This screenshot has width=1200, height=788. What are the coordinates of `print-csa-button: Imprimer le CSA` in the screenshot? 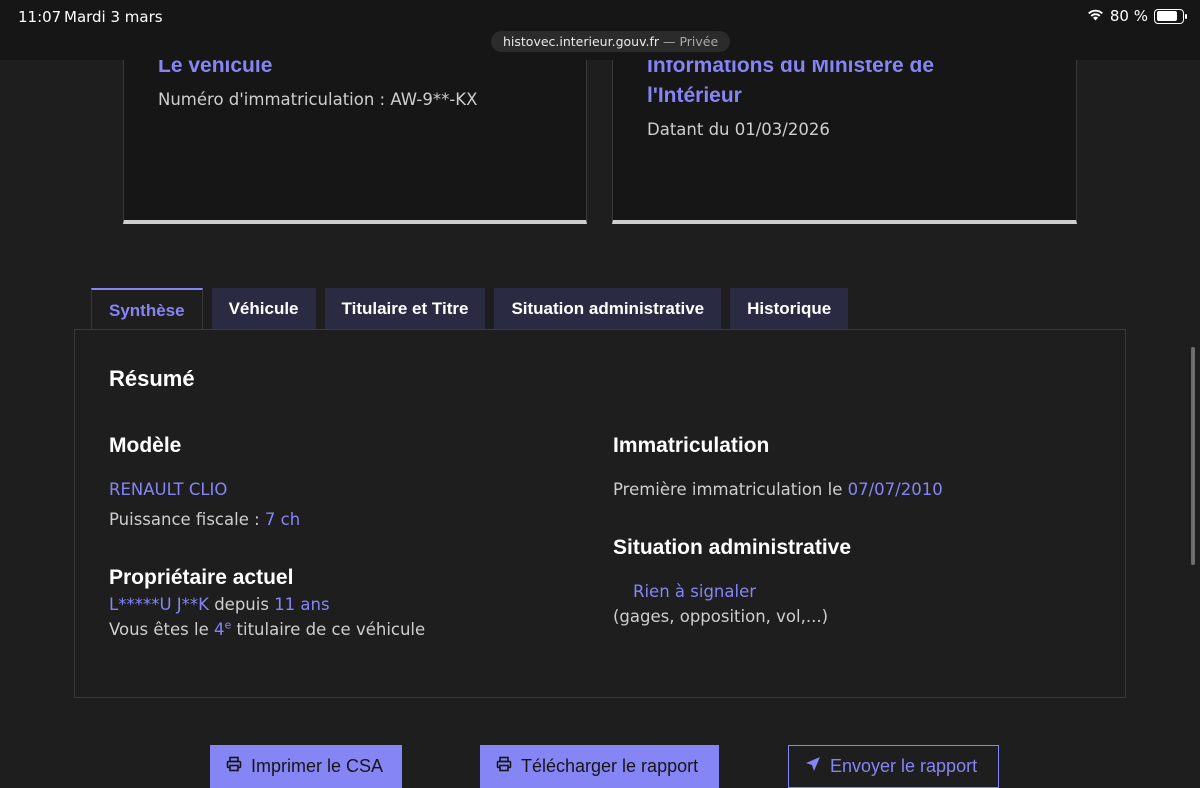 It's located at (306, 766).